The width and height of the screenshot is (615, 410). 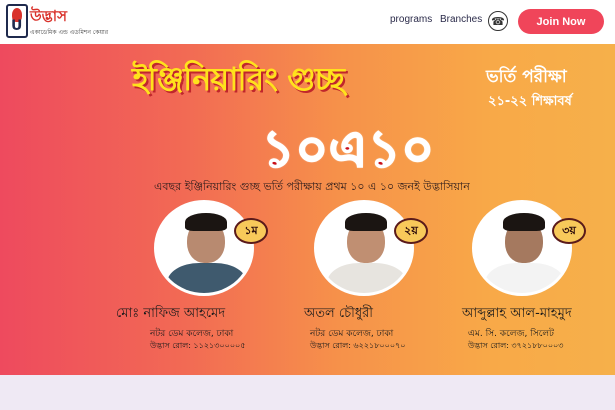 What do you see at coordinates (307, 392) in the screenshot?
I see `next-section-strip` at bounding box center [307, 392].